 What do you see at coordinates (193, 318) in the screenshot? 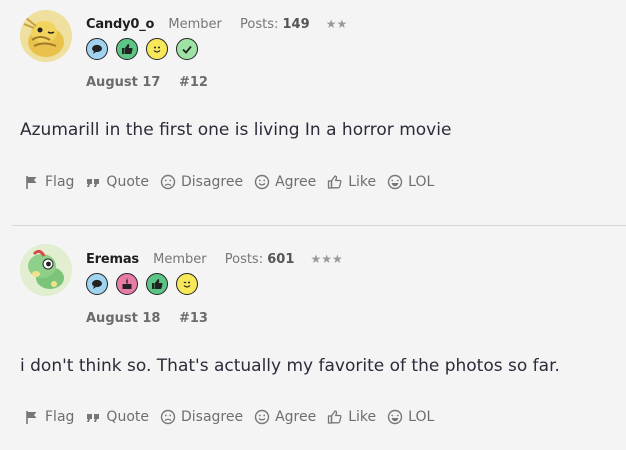
I see `post-number: #13` at bounding box center [193, 318].